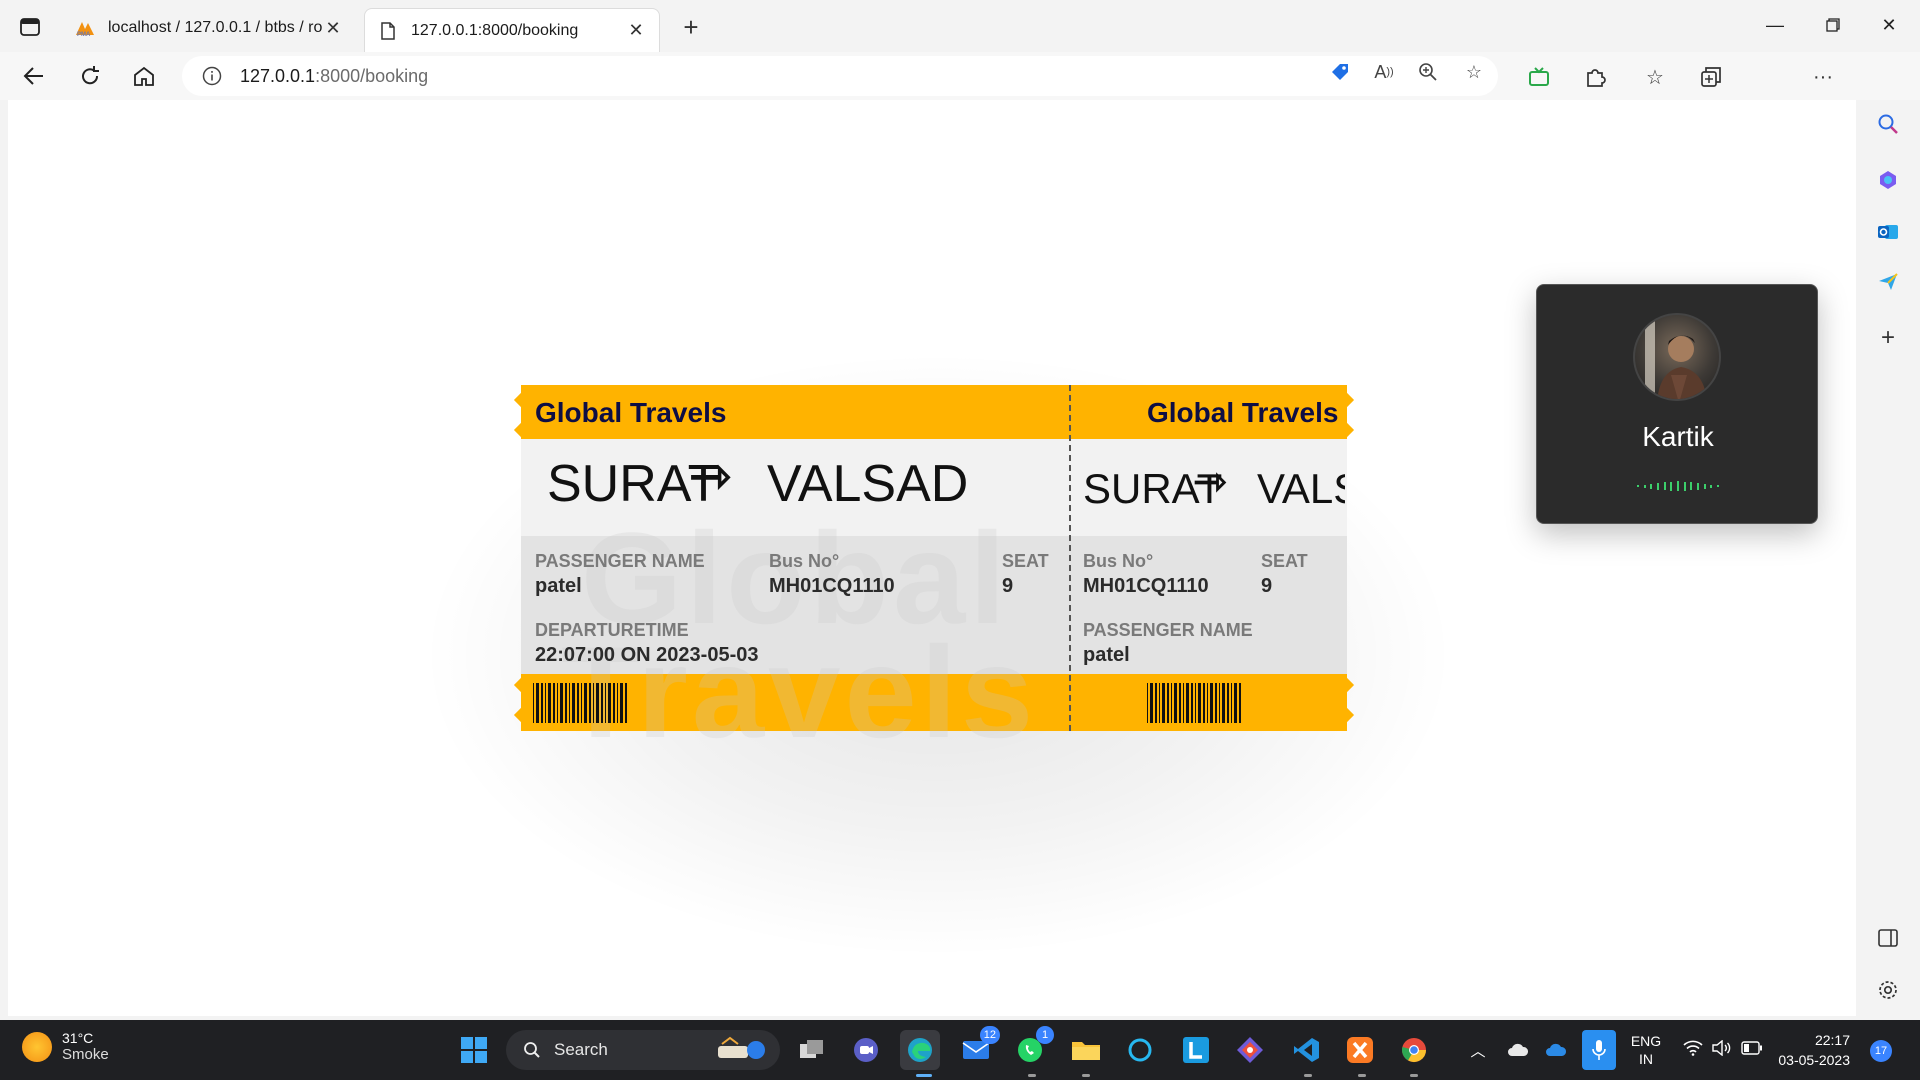  Describe the element at coordinates (1428, 72) in the screenshot. I see `zoom-icon` at that location.